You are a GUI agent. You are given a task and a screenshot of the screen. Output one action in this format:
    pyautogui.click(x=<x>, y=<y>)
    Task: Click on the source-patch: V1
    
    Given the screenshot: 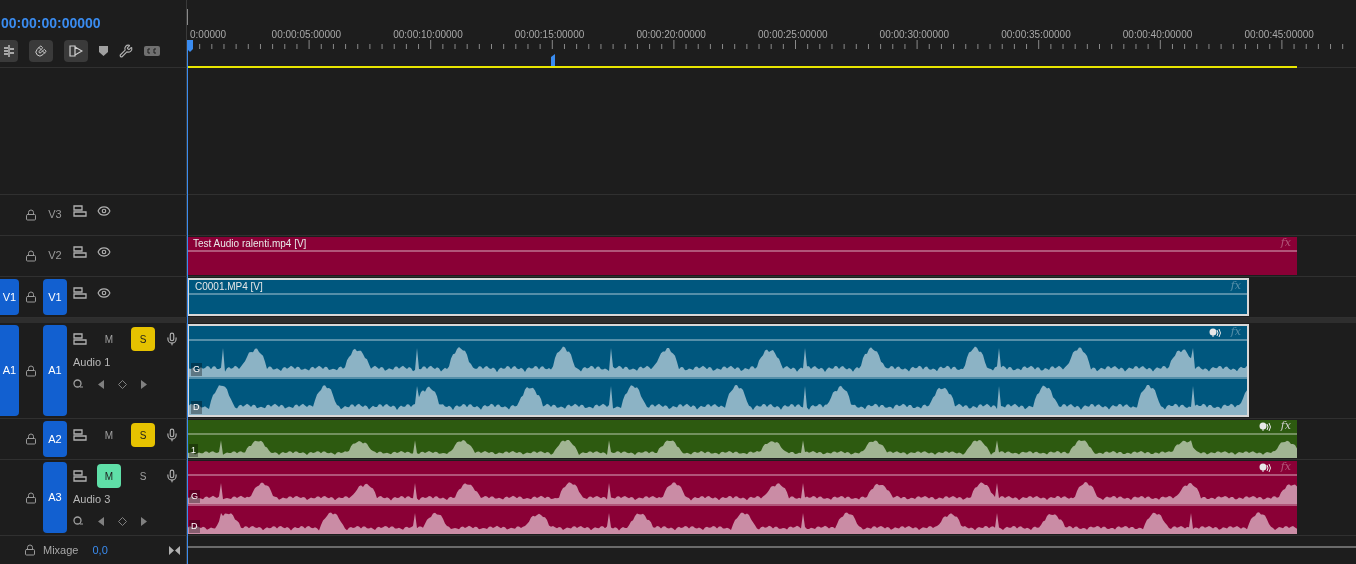 What is the action you would take?
    pyautogui.click(x=9, y=297)
    